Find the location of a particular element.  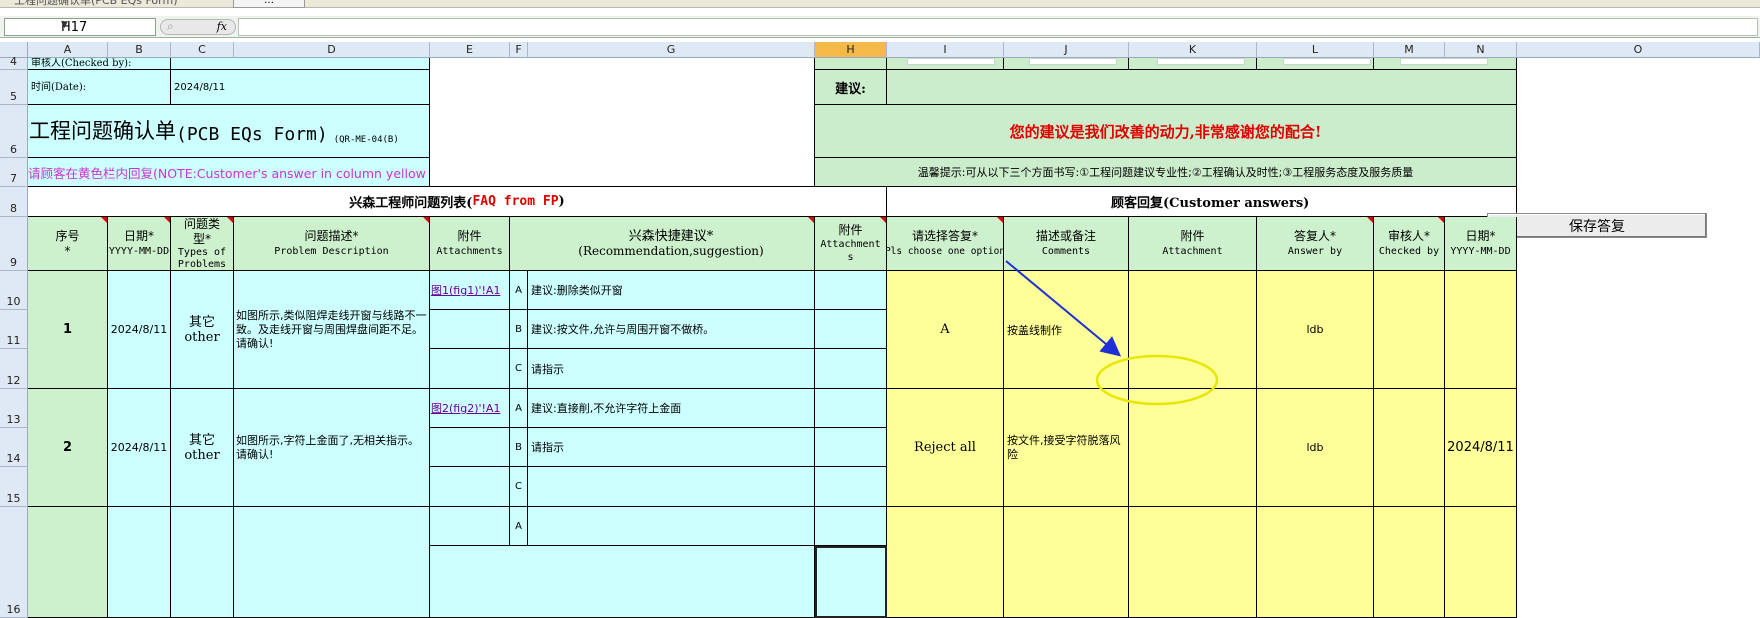

problem-1-description: 如图所示,类似阻焊走线开窗与线路不一致。及走线开窗与周围焊盘间距不足。请确认! is located at coordinates (332, 330).